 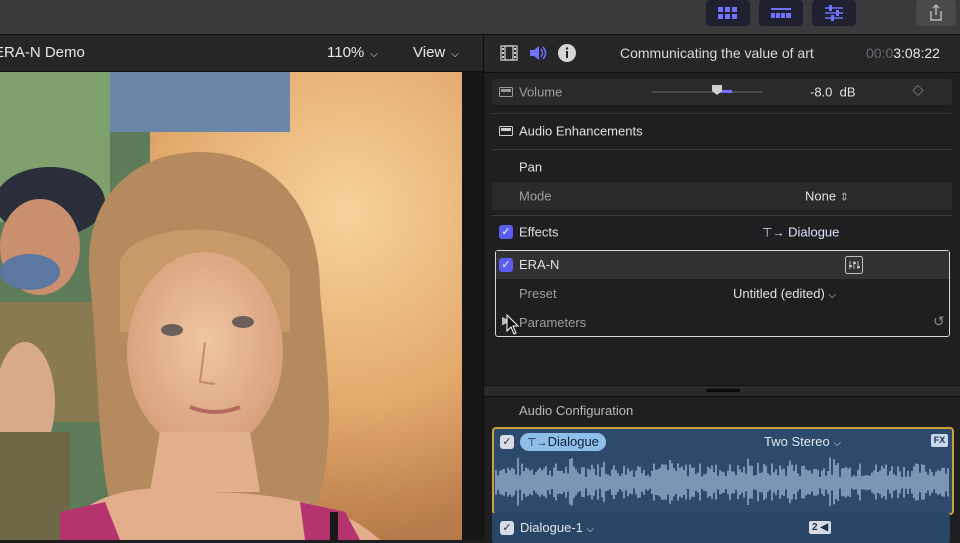 I want to click on split-grip, so click(x=723, y=390).